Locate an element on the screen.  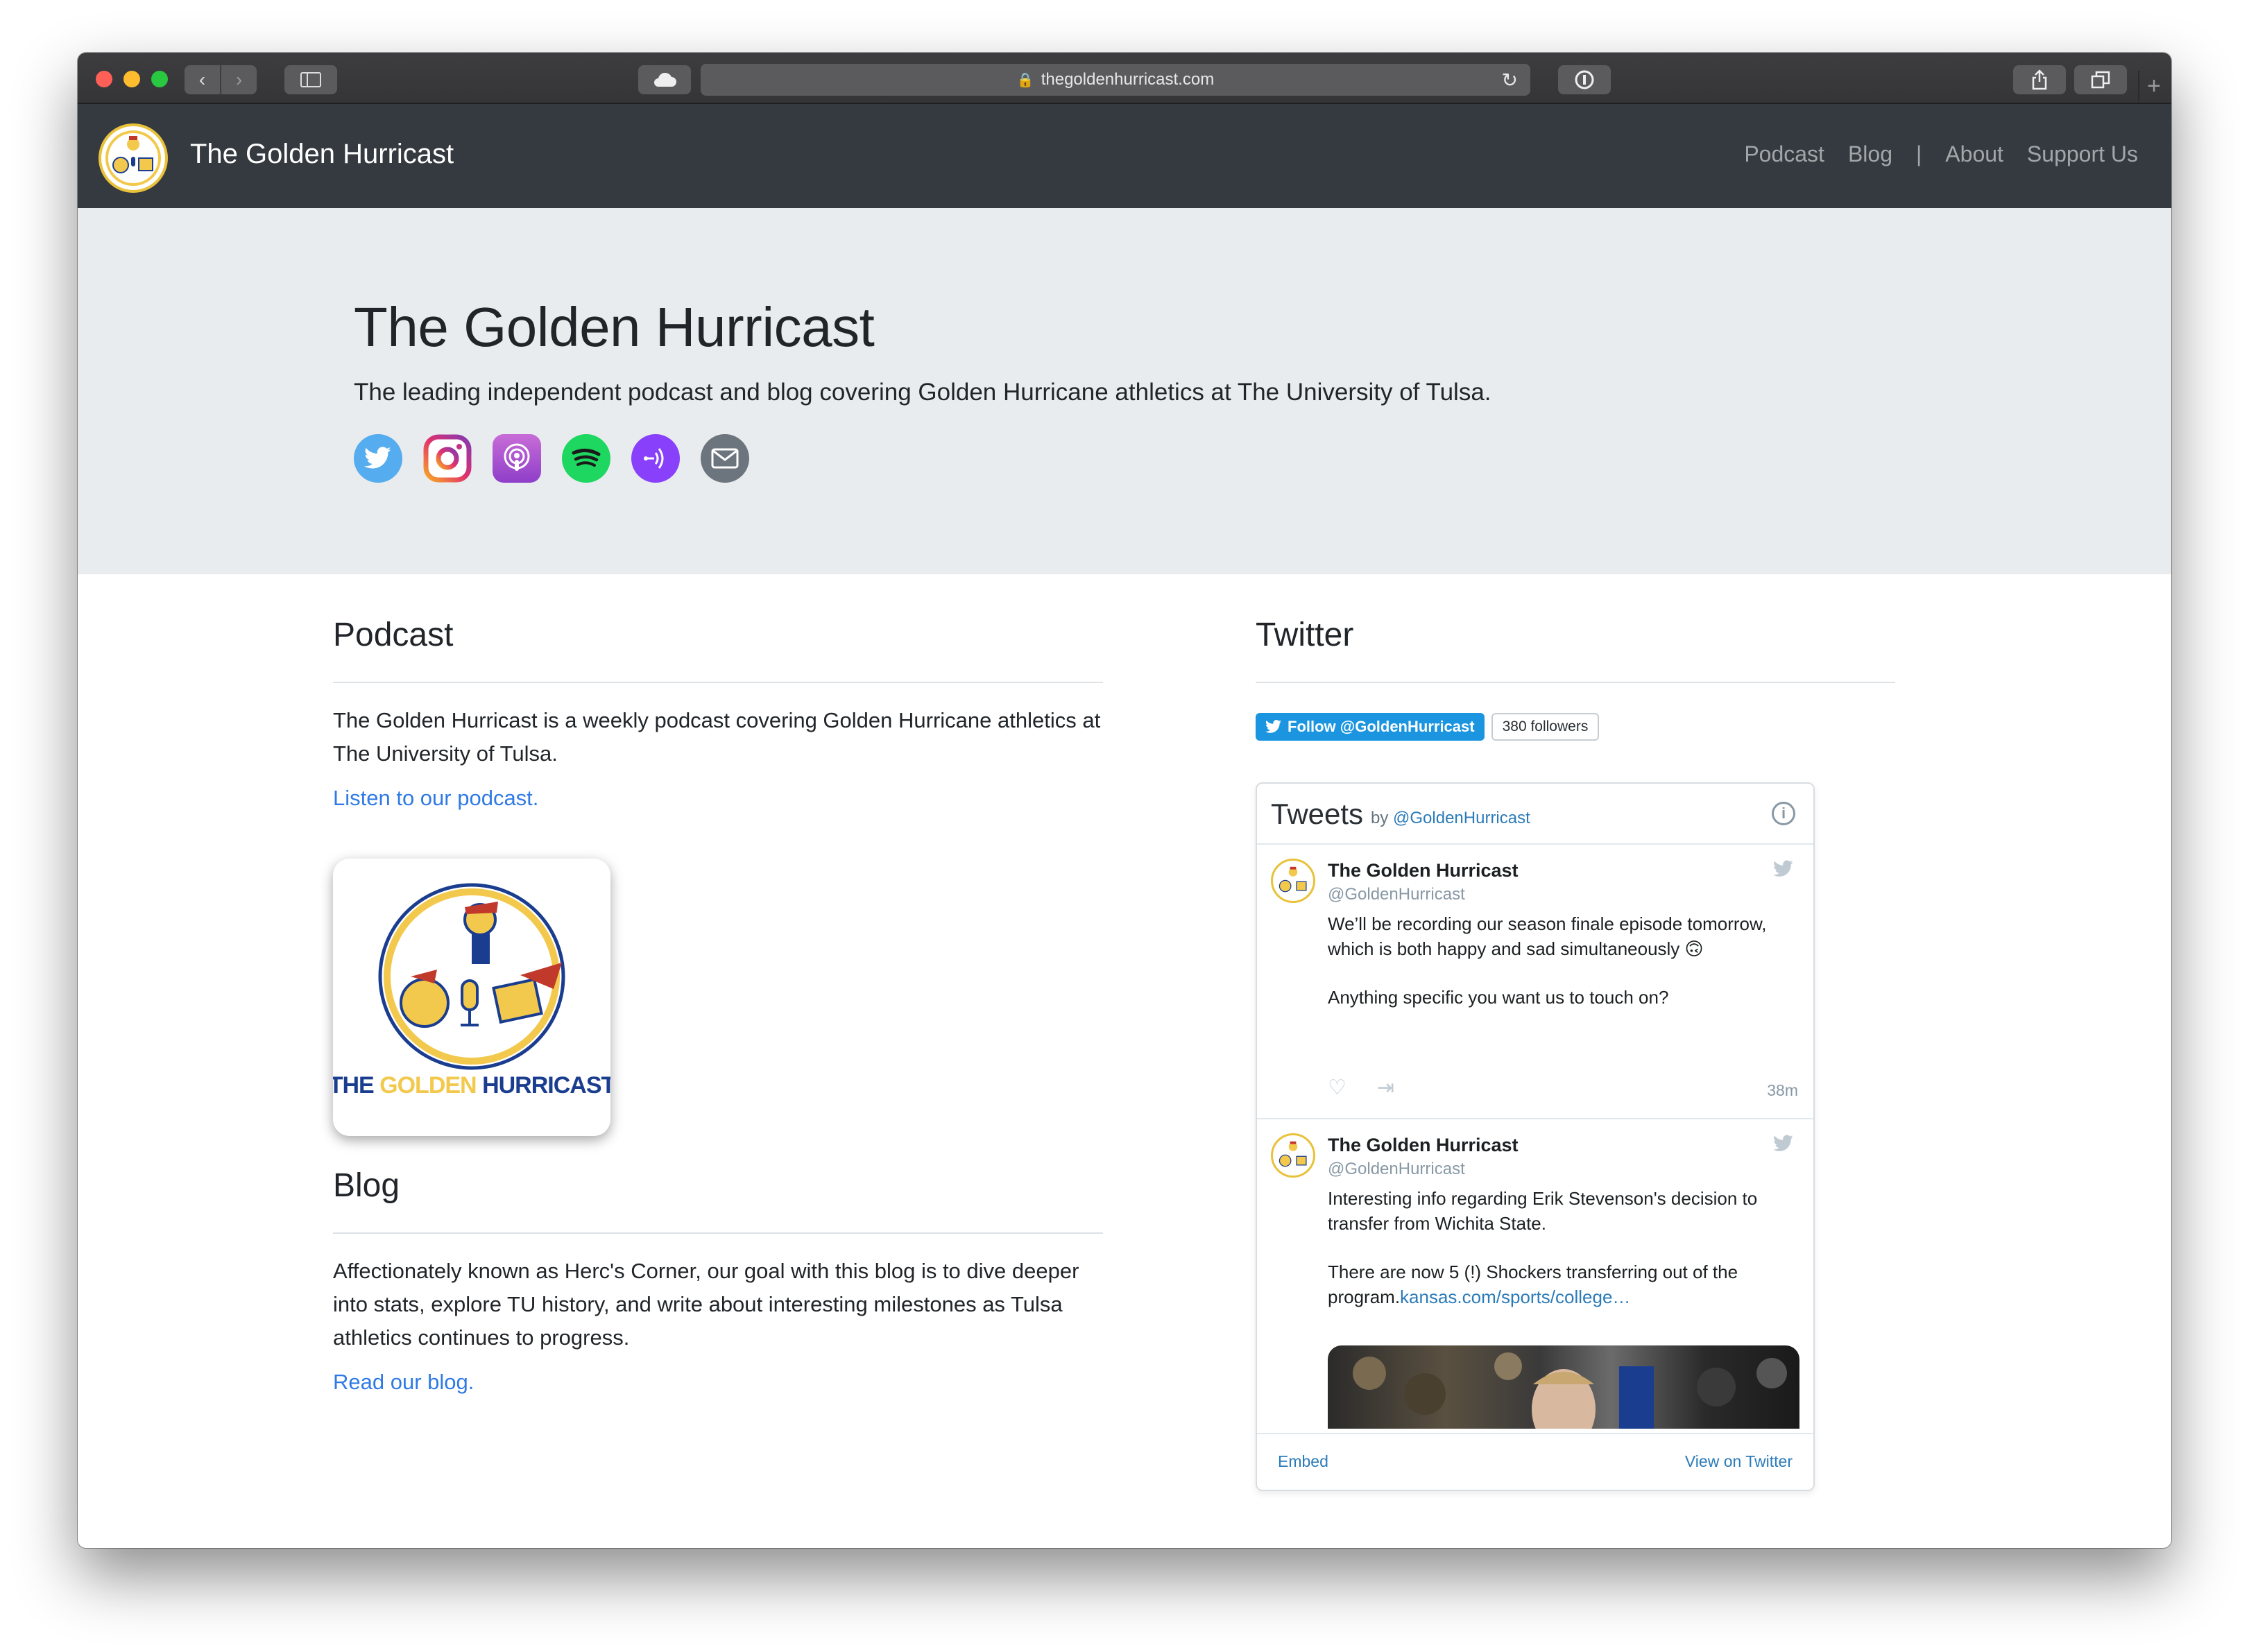
apple-podcasts-icon is located at coordinates (517, 459).